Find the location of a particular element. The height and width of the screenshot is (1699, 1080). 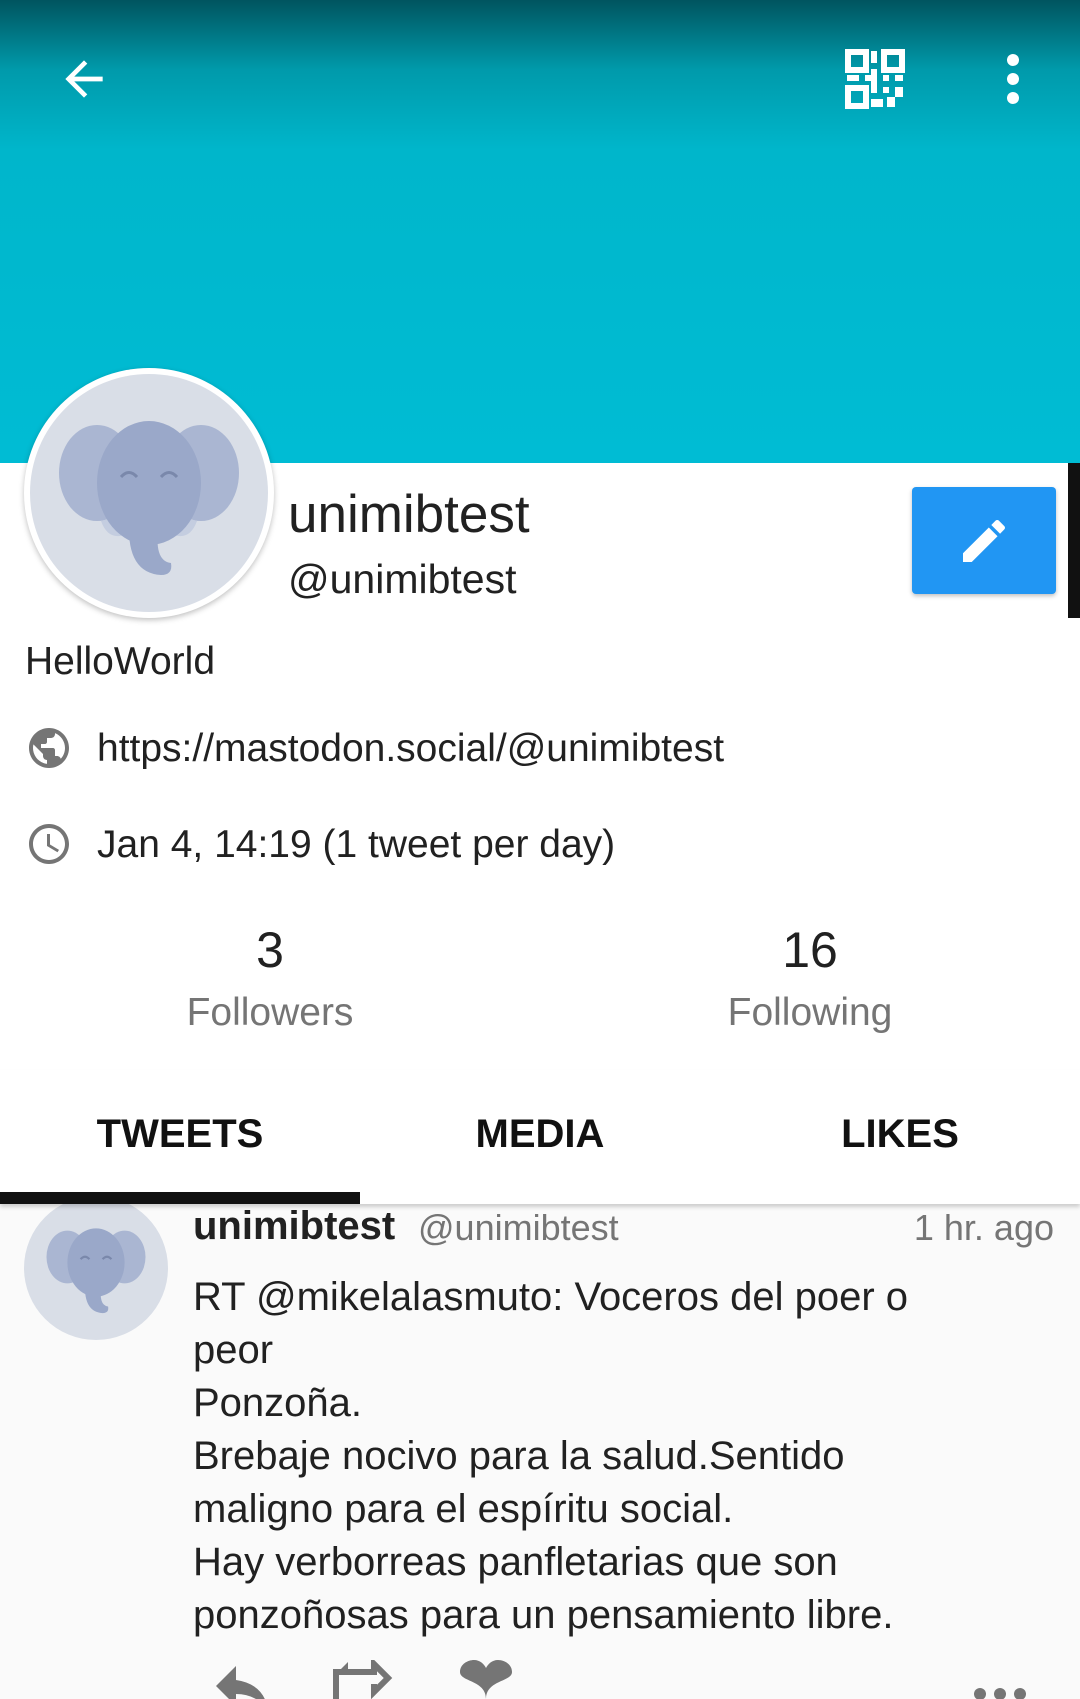

globe-icon is located at coordinates (49, 748).